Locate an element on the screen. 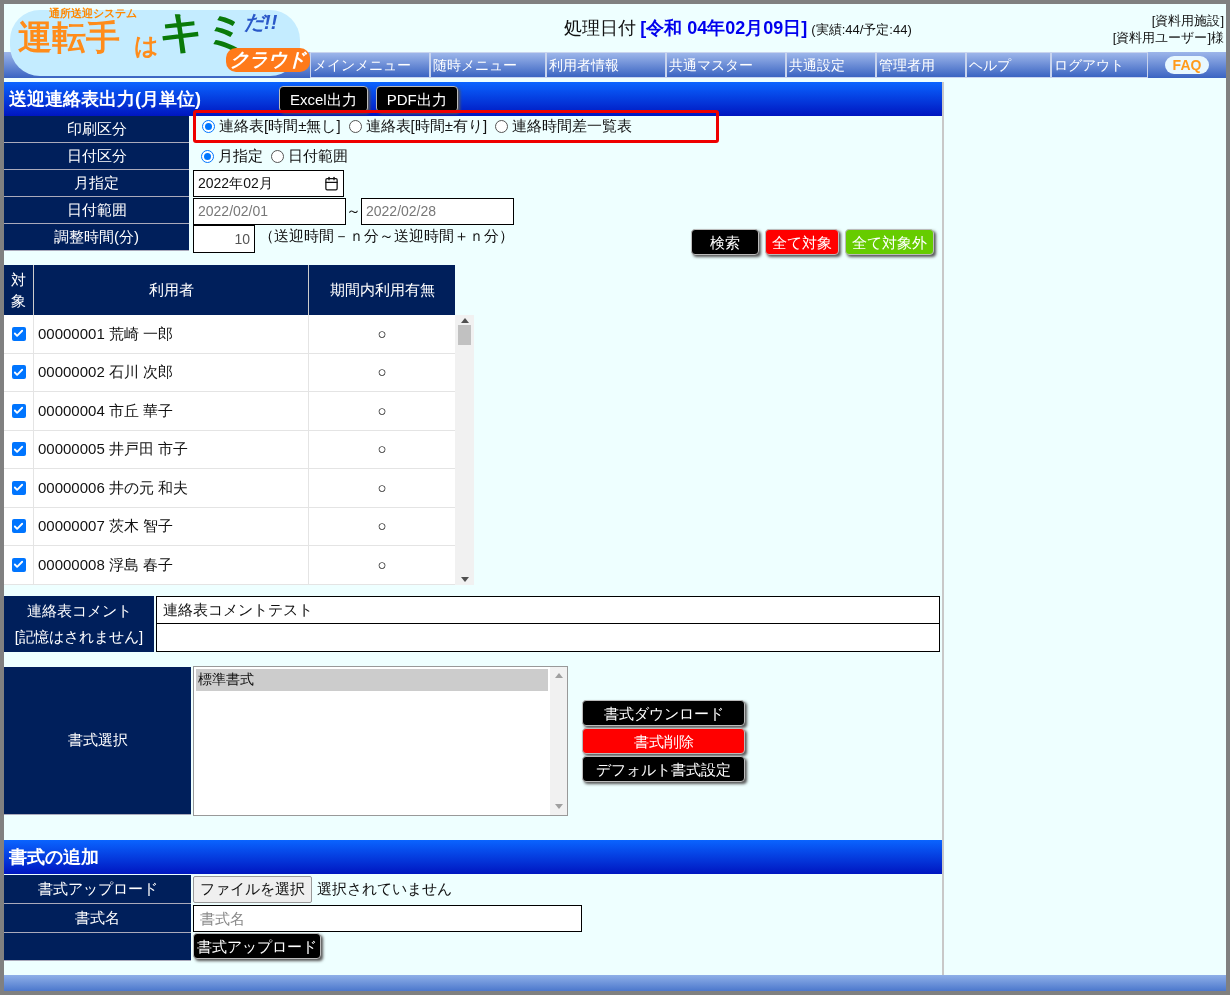  user-cell: 00000004 市丘 華子 is located at coordinates (171, 411).